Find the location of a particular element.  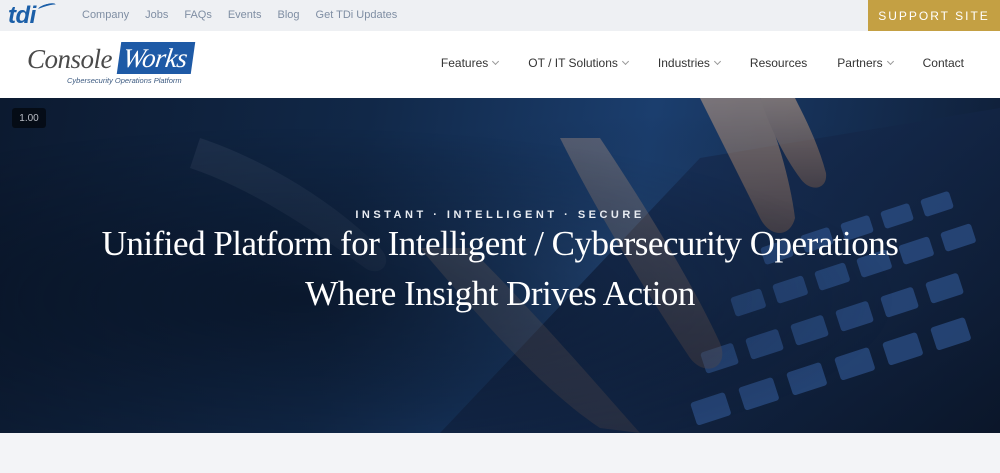

hero-eyebrow: INSTANT · INTELLIGENT · SECURE is located at coordinates (500, 215).